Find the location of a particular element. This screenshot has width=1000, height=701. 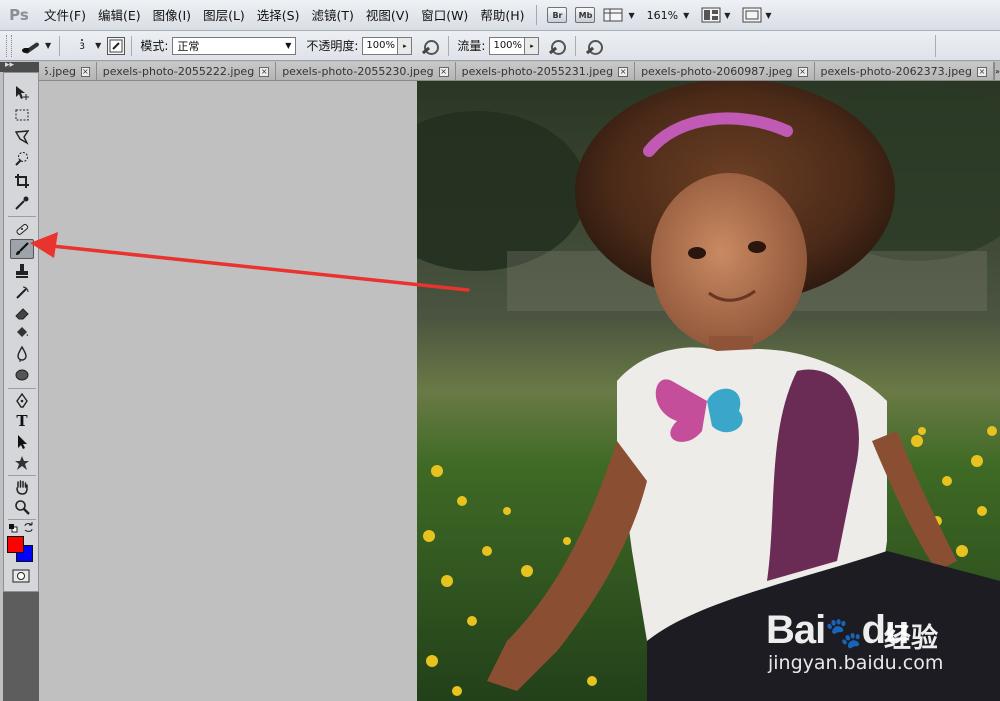

menu-view: 视图(V) is located at coordinates (387, 15).